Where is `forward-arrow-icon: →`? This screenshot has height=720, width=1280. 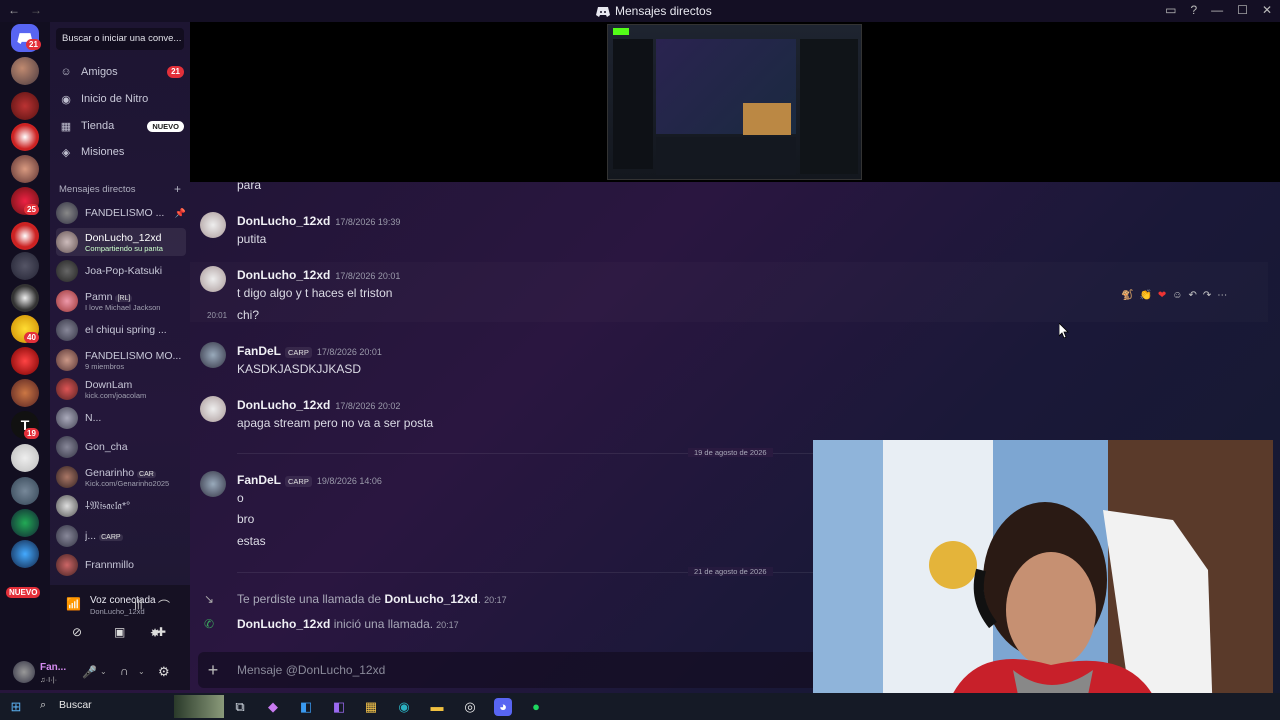
forward-arrow-icon: → is located at coordinates (36, 10).